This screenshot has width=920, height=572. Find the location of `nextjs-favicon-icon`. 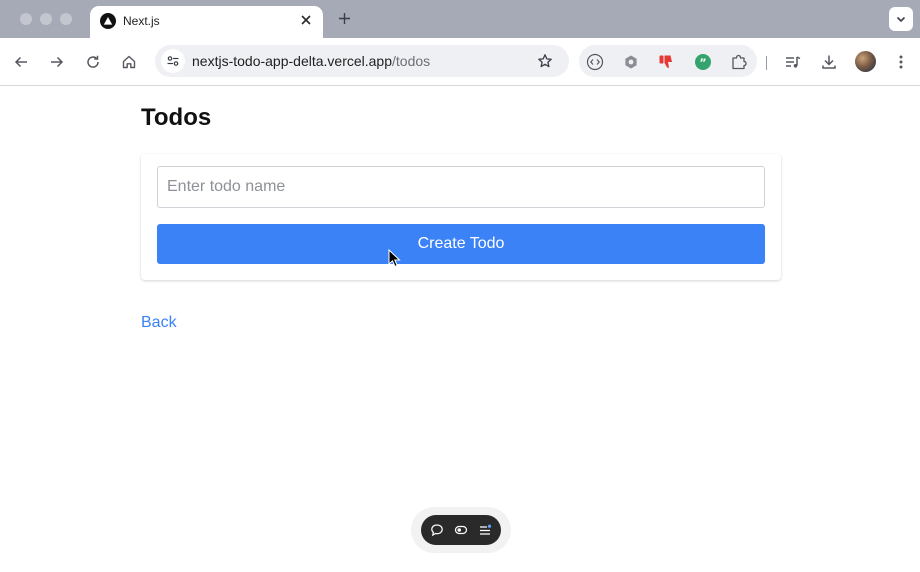

nextjs-favicon-icon is located at coordinates (108, 21).